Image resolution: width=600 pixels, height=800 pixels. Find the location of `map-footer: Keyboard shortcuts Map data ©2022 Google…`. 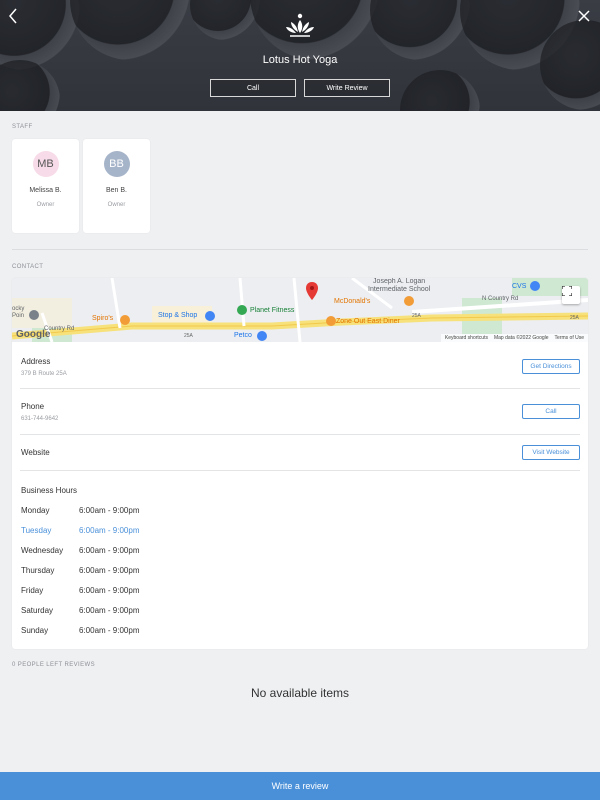

map-footer: Keyboard shortcuts Map data ©2022 Google… is located at coordinates (514, 338).